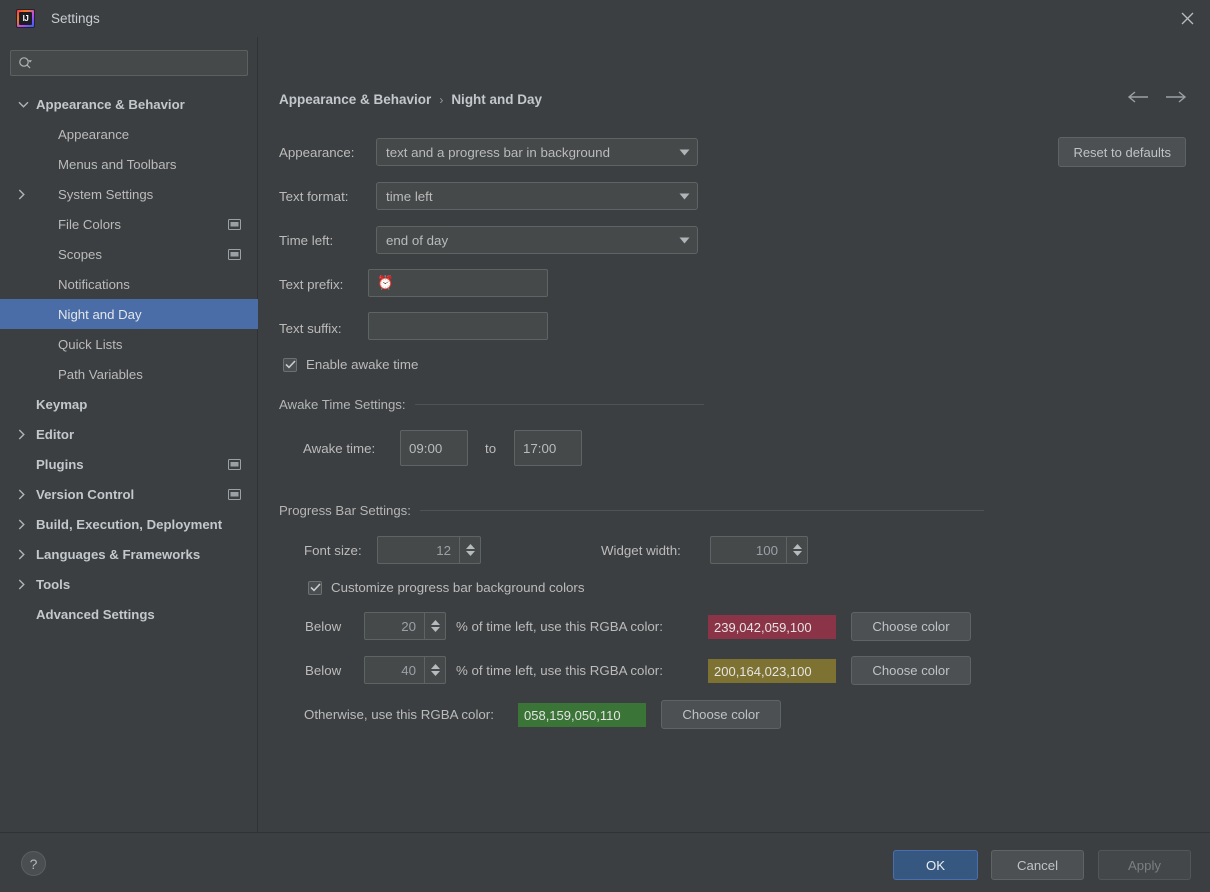 The height and width of the screenshot is (892, 1210). I want to click on sidebar-item-scopes: Scopes, so click(129, 254).